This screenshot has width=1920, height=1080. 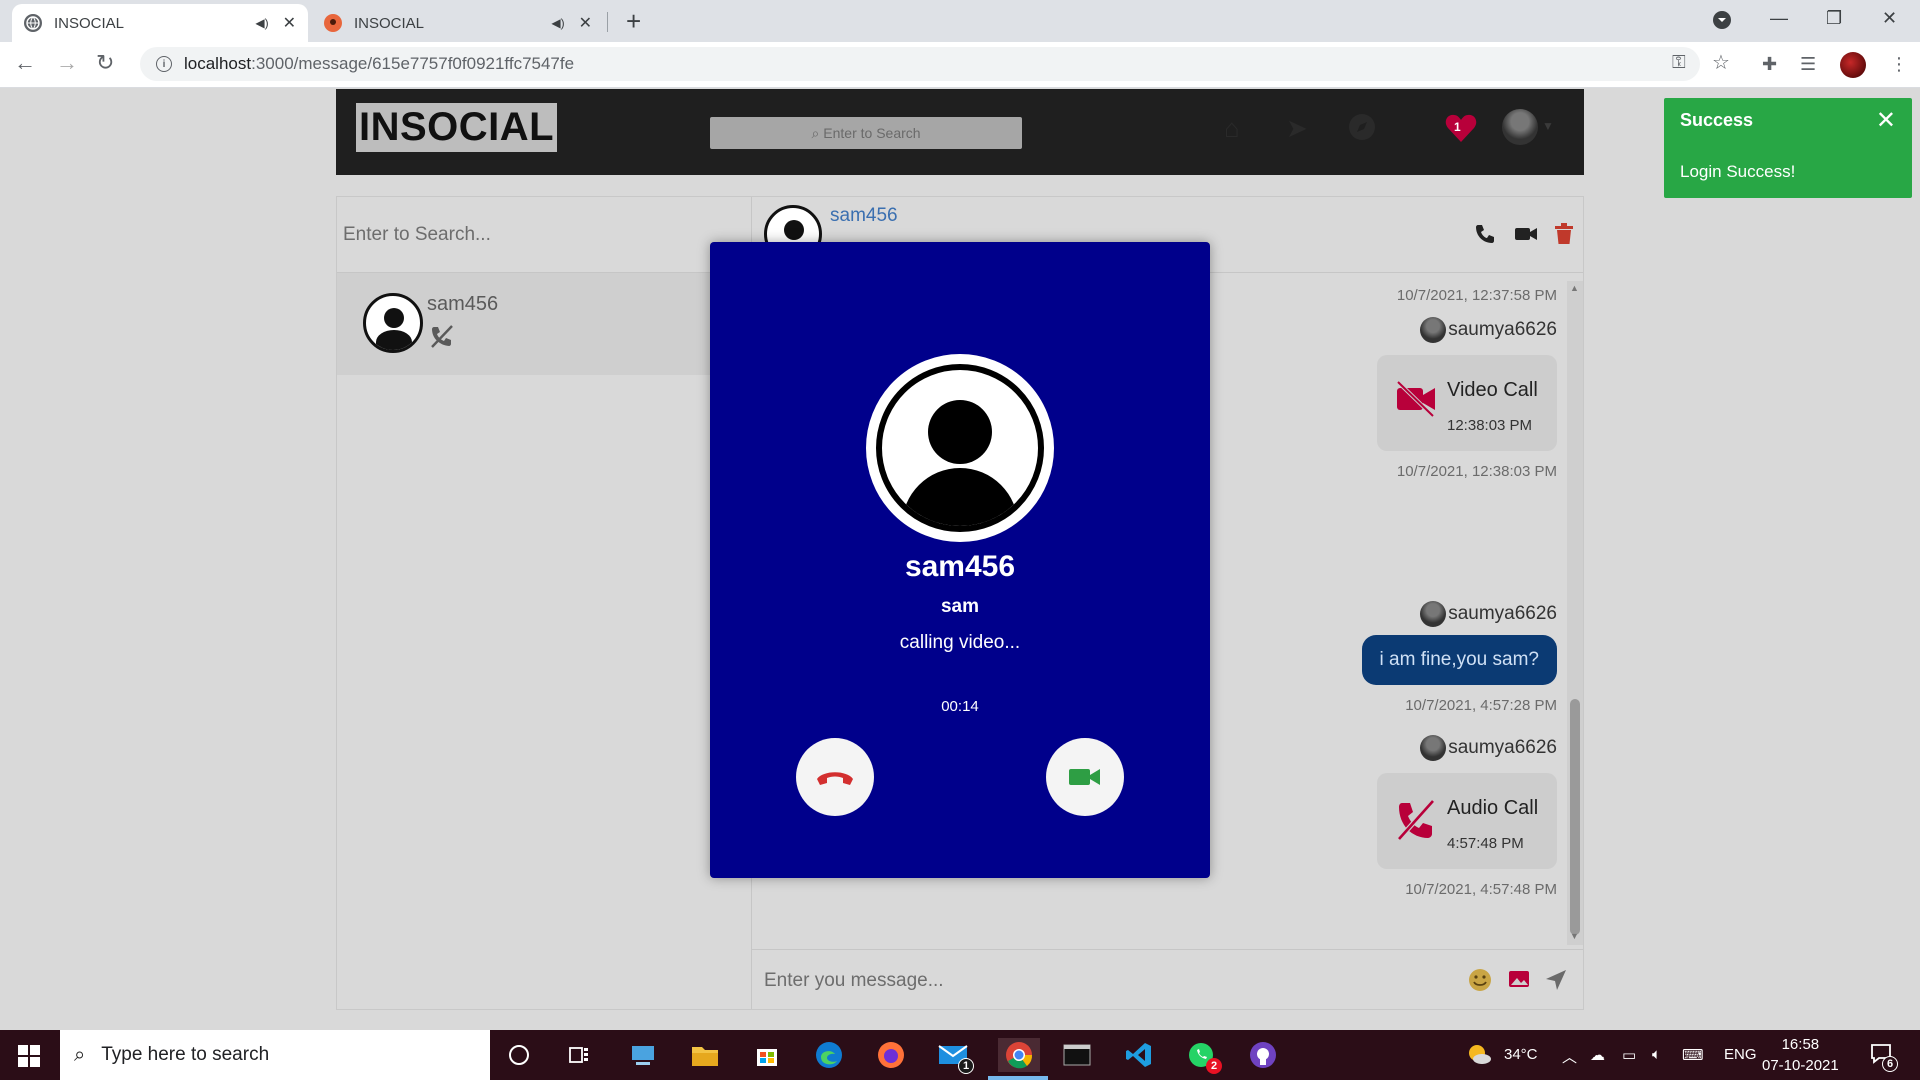 I want to click on tab-search-icon, so click(x=1722, y=22).